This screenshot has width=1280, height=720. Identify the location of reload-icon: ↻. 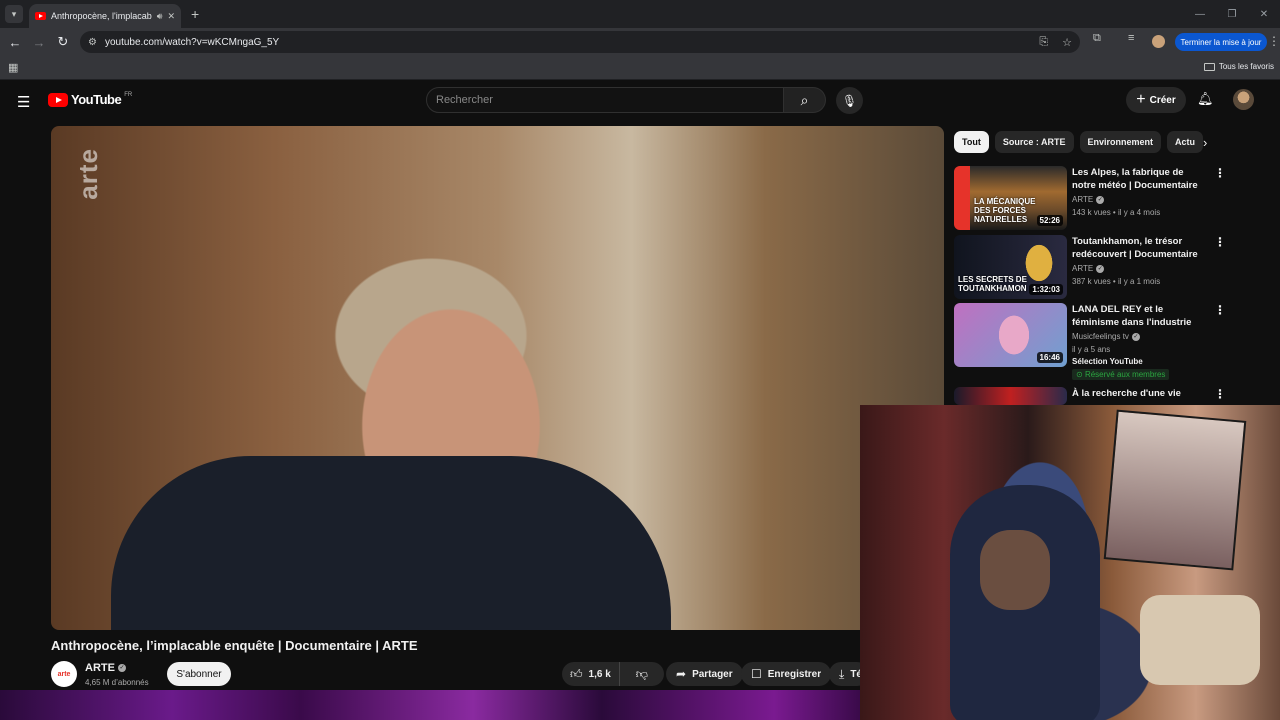
(63, 42).